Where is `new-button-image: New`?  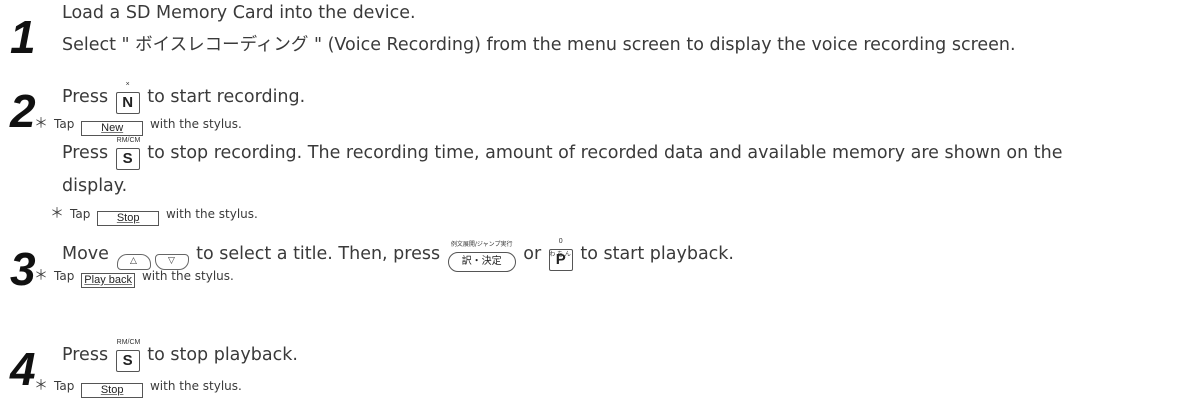
new-button-image: New is located at coordinates (112, 128).